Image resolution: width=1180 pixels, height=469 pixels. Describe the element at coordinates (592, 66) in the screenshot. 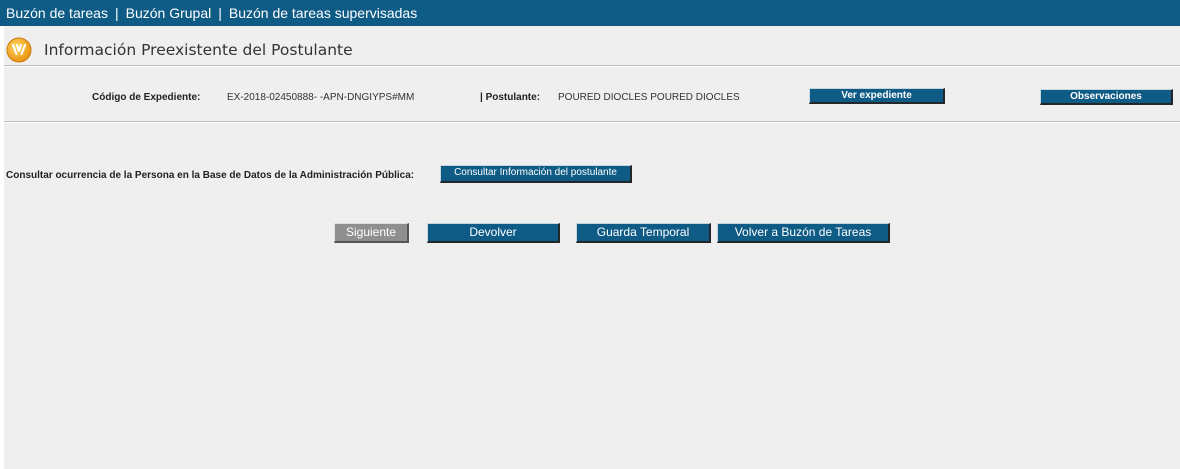

I see `header-divider` at that location.